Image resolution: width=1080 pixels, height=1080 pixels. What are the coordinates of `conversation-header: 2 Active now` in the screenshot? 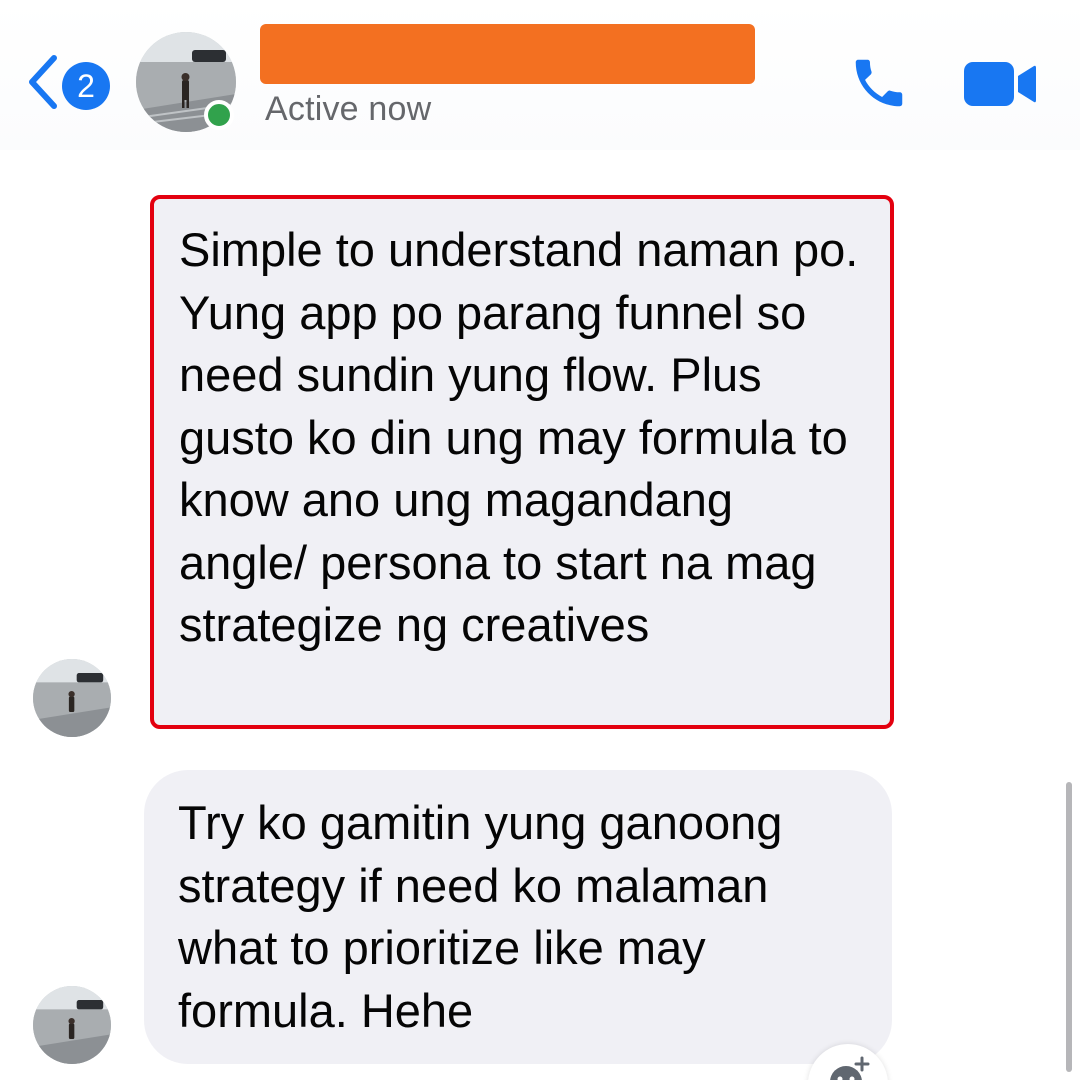 It's located at (540, 75).